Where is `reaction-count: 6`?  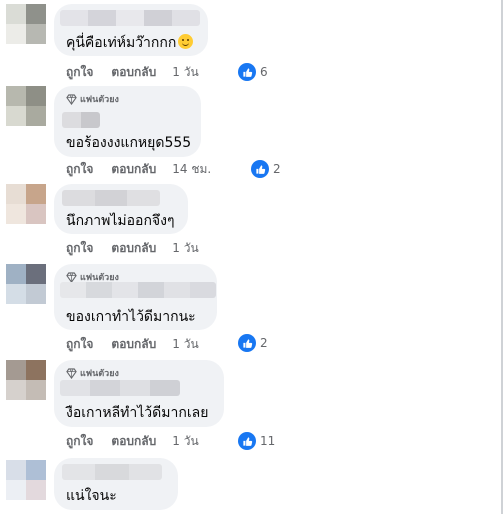 reaction-count: 6 is located at coordinates (253, 72).